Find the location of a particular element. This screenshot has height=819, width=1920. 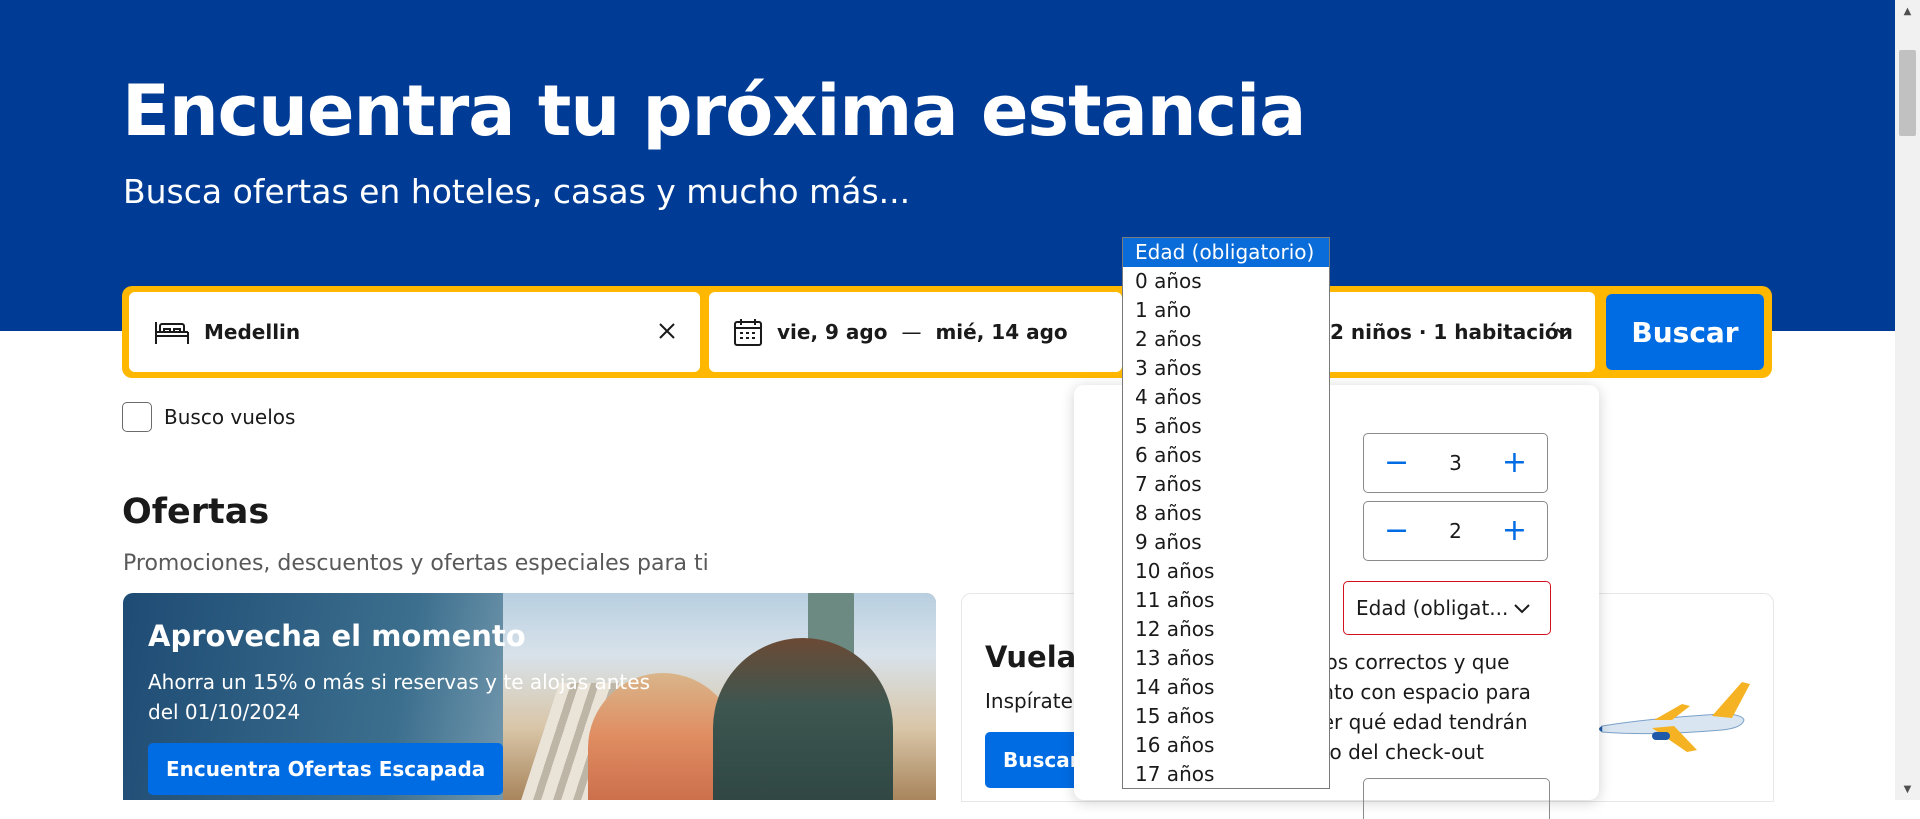

offers-title: Ofertas is located at coordinates (196, 512).